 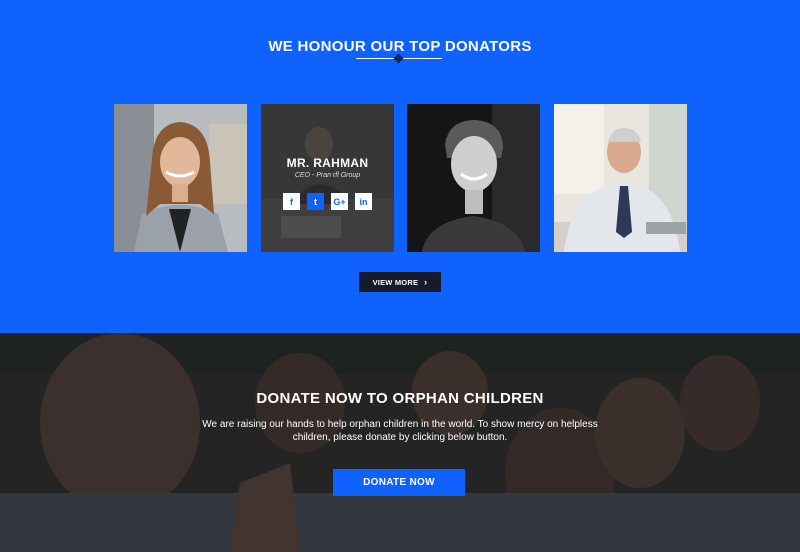 I want to click on diamond-icon, so click(x=398, y=58).